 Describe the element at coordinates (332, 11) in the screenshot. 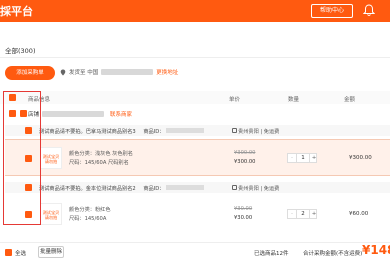

I see `help-center-button: 帮助中心` at that location.